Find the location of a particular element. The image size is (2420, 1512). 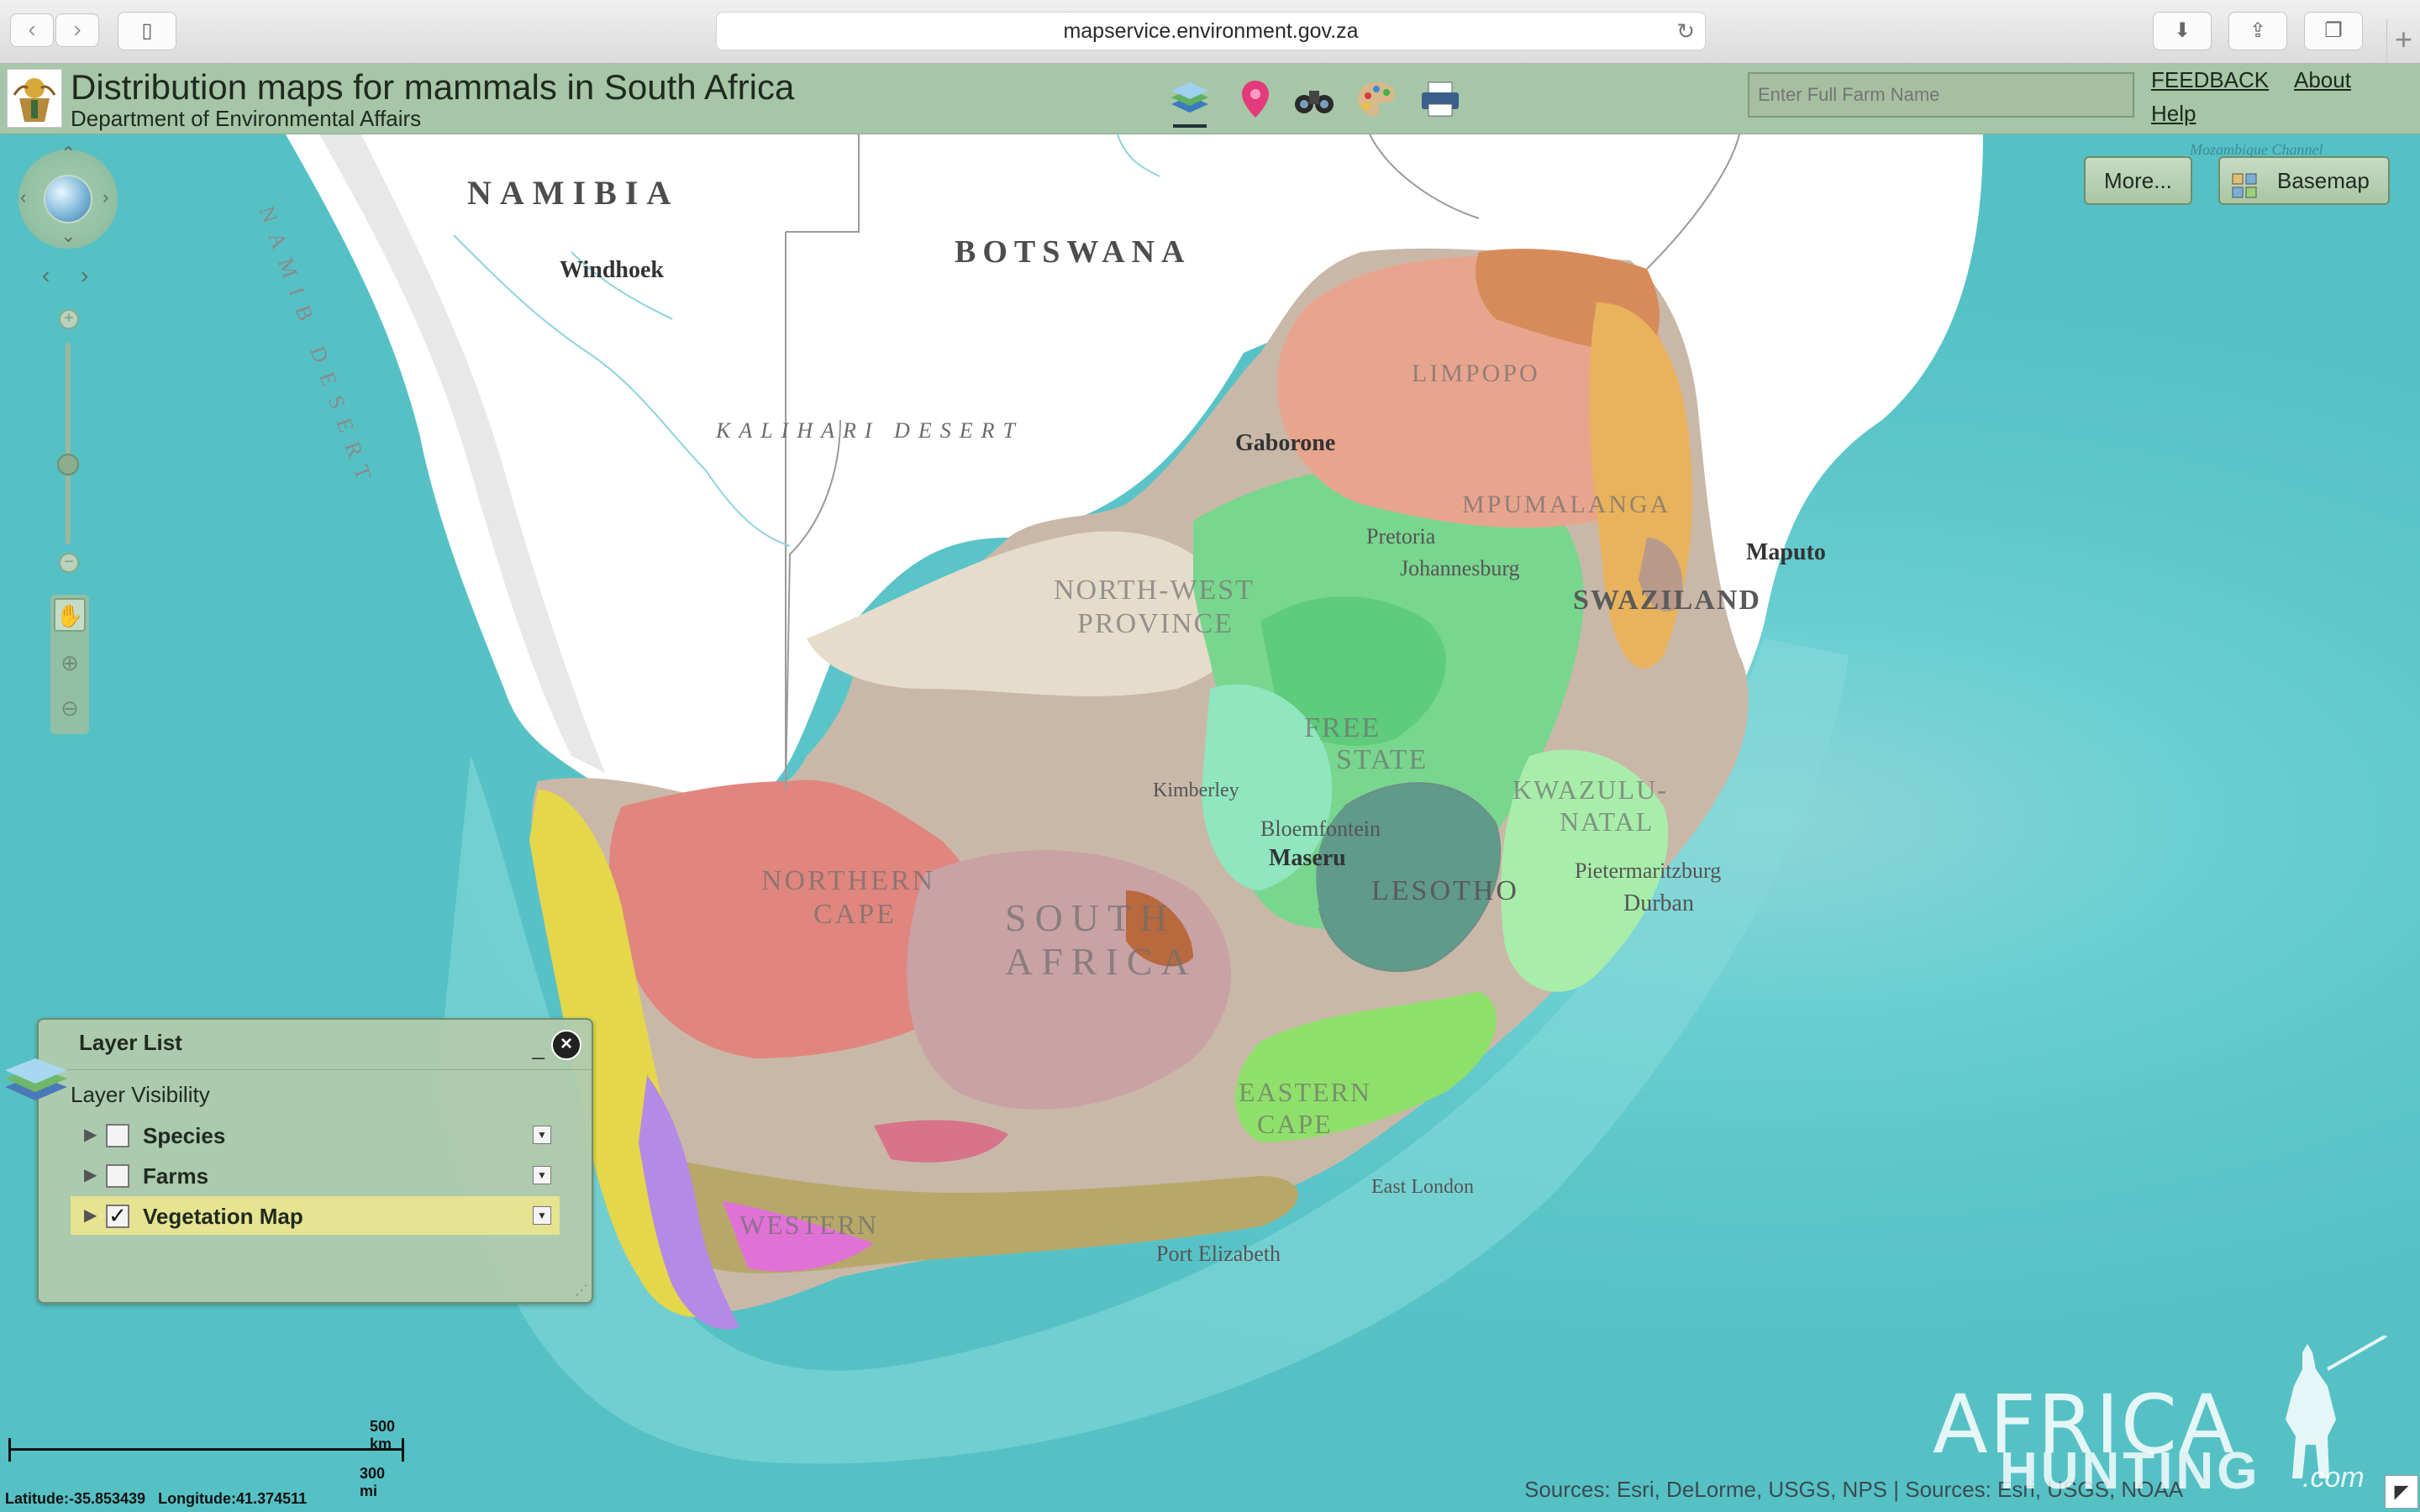

label-gaborone: Gaborone is located at coordinates (1286, 443).